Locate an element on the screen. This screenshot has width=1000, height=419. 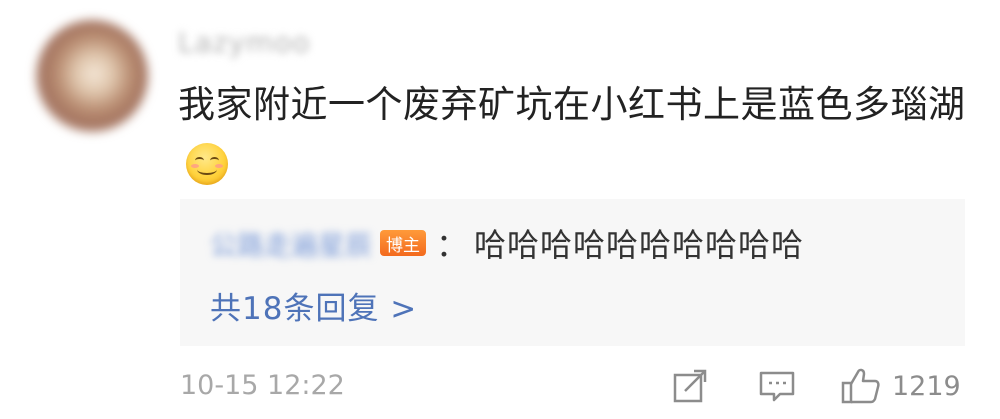
like-button: 1219 is located at coordinates (900, 386).